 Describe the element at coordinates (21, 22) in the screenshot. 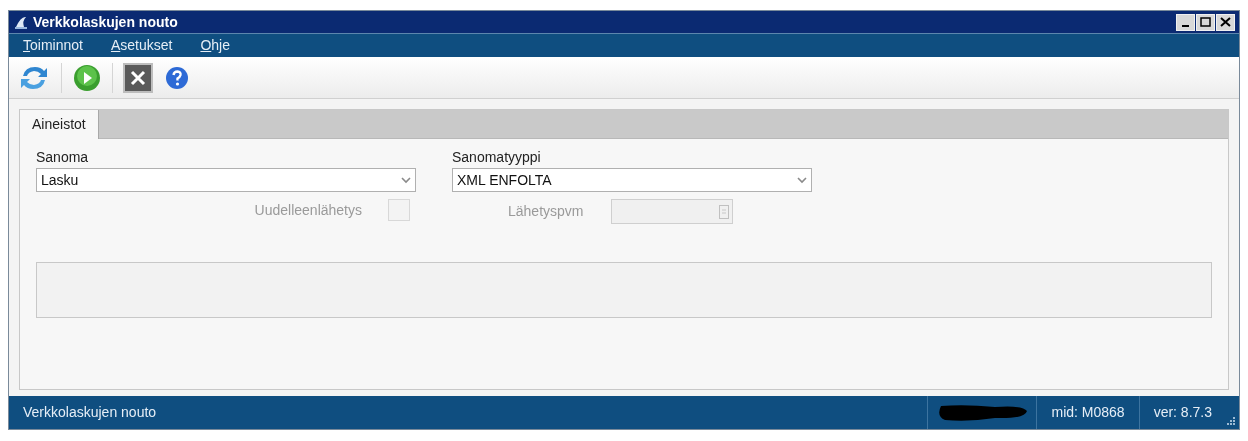

I see `app-logo-icon` at that location.